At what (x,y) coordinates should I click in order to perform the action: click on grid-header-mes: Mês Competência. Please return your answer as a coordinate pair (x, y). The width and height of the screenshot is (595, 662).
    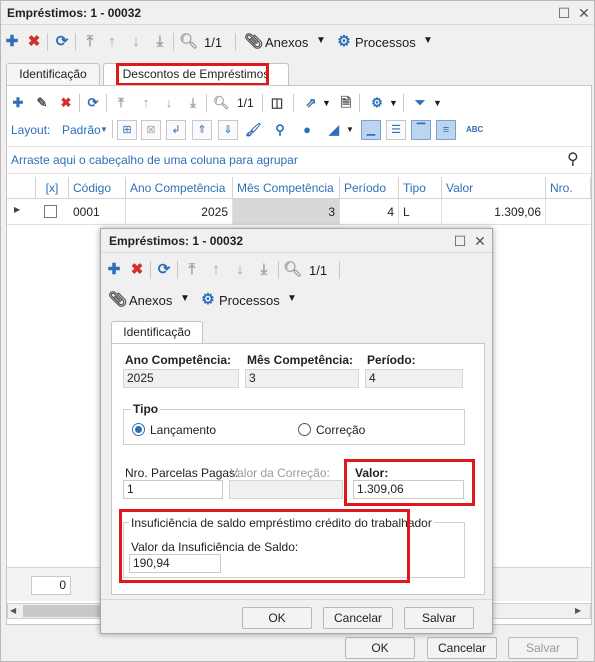
    Looking at the image, I should click on (286, 188).